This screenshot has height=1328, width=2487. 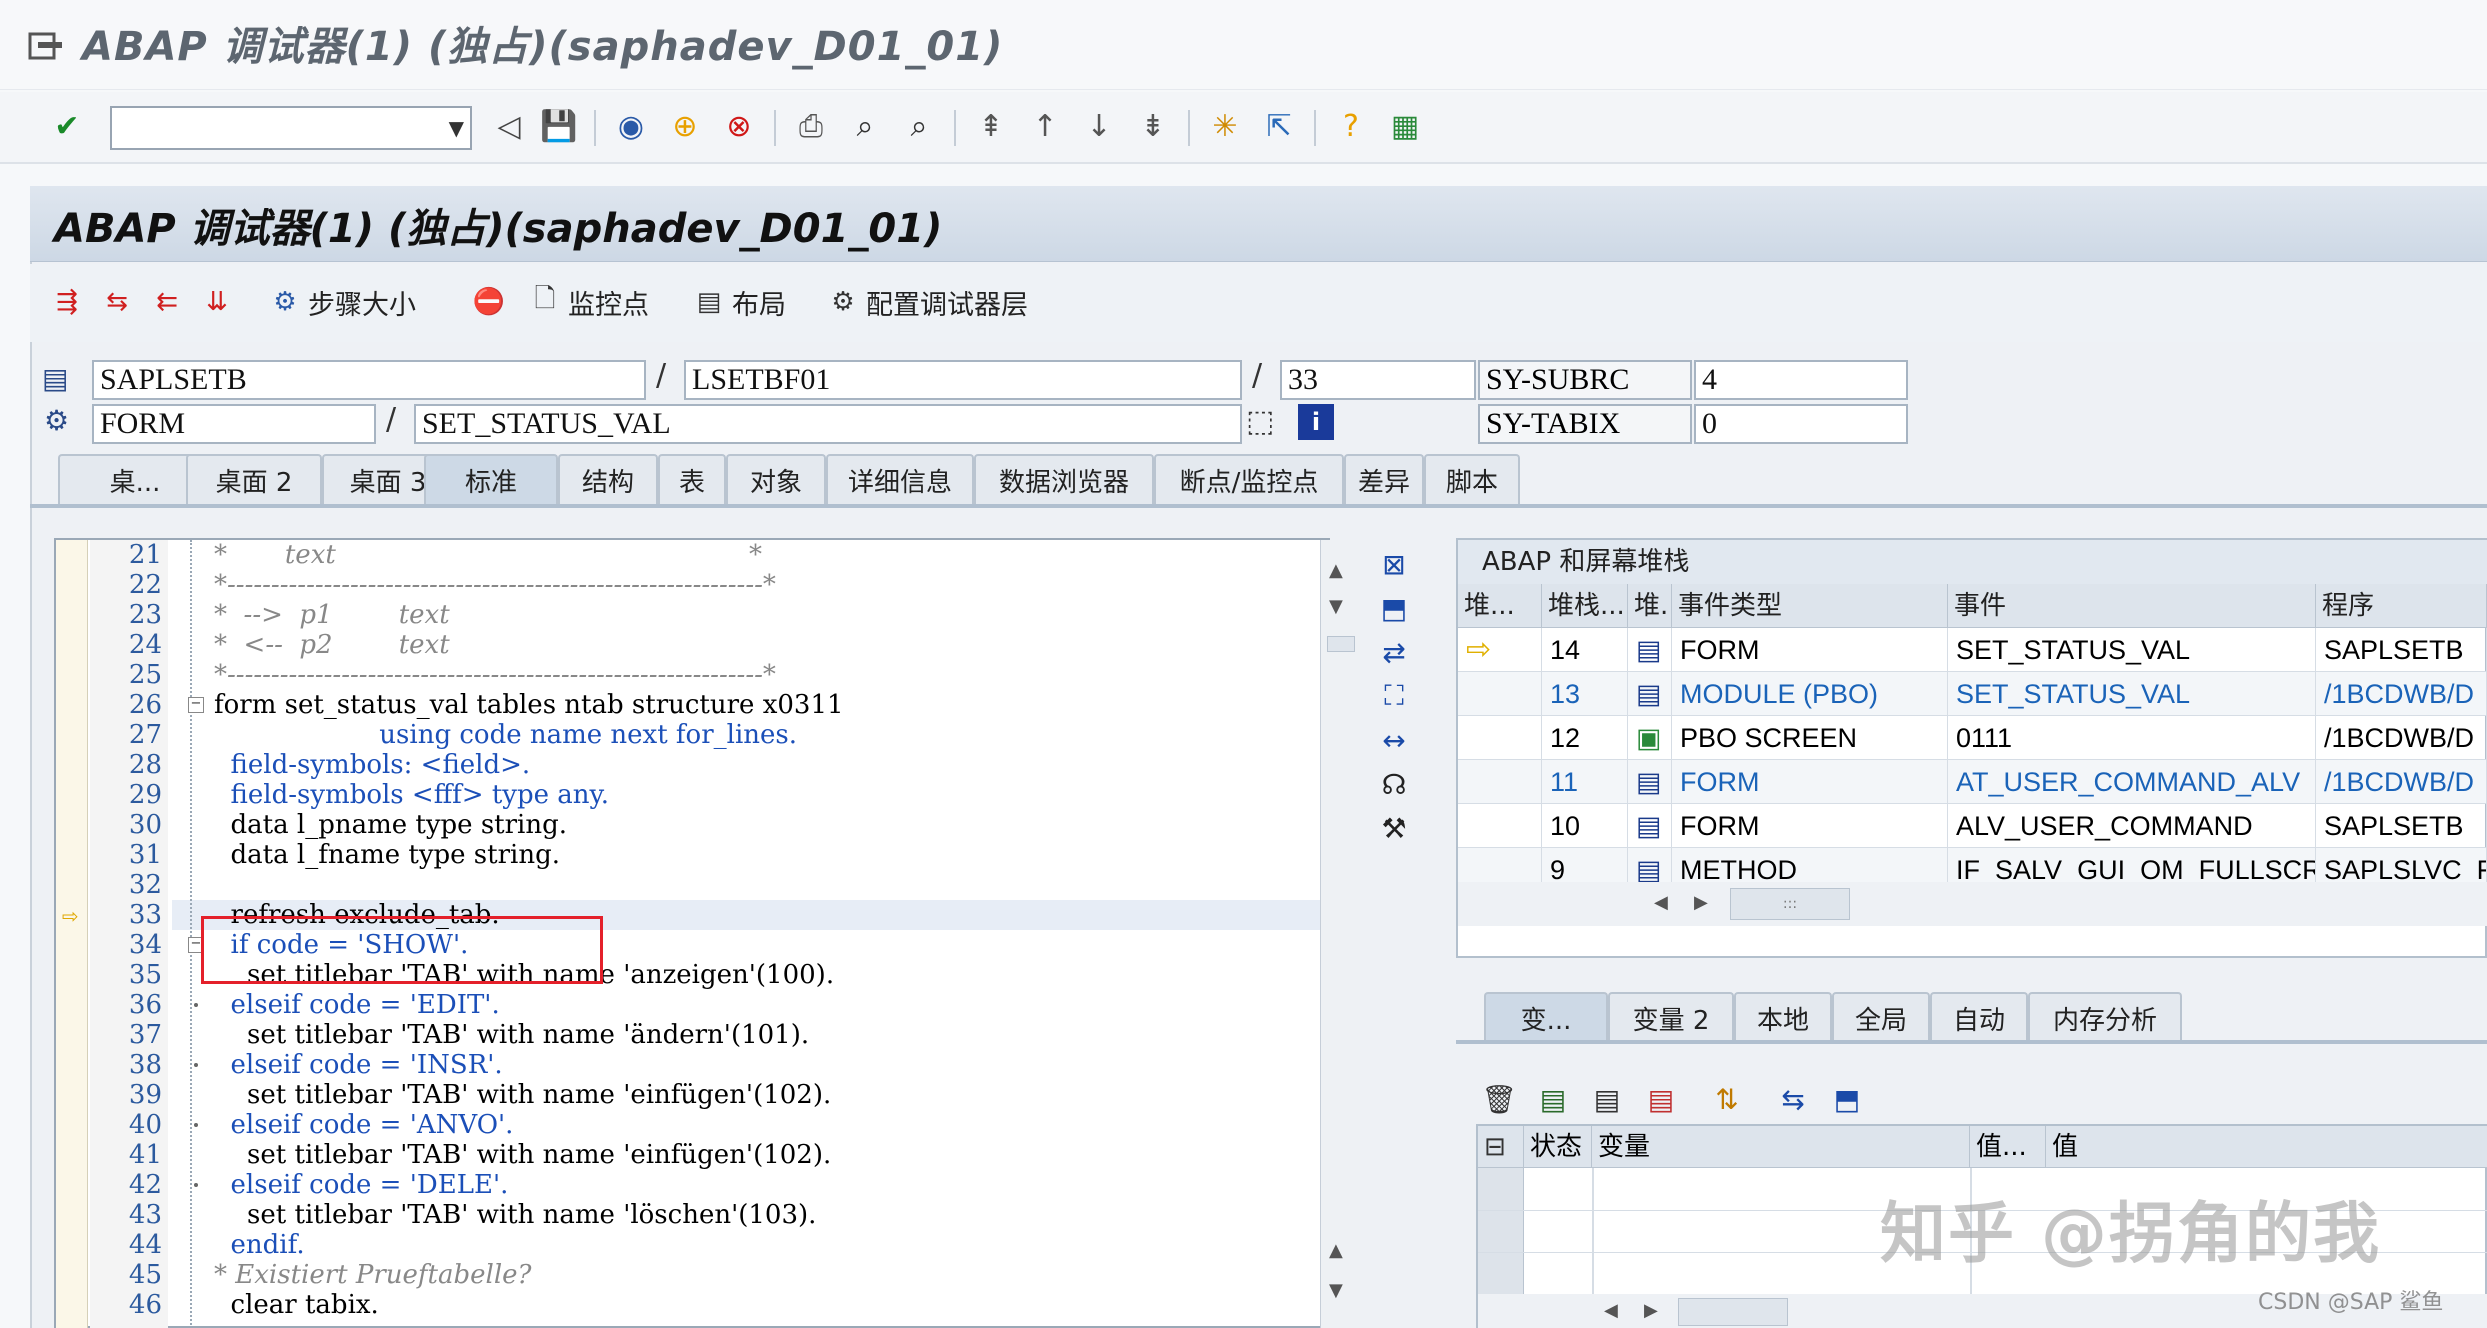 What do you see at coordinates (196, 705) in the screenshot?
I see `fold-toggle-icon: −` at bounding box center [196, 705].